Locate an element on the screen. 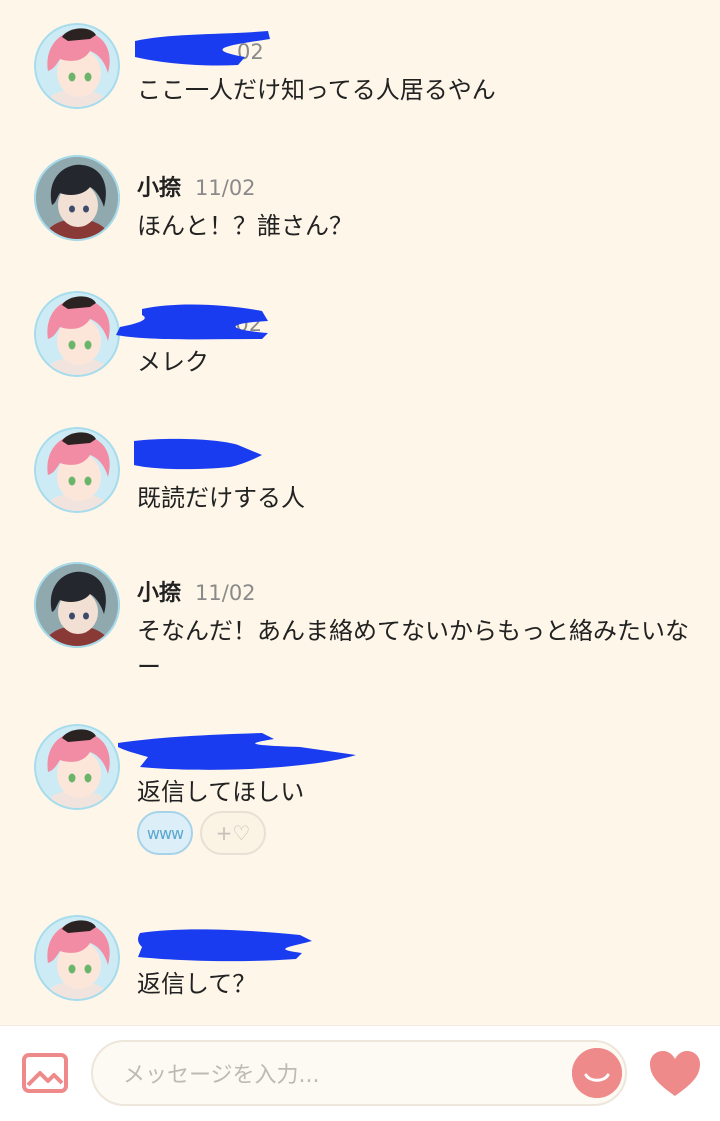 This screenshot has height=1121, width=720. message-text: 返信してほしい is located at coordinates (221, 792).